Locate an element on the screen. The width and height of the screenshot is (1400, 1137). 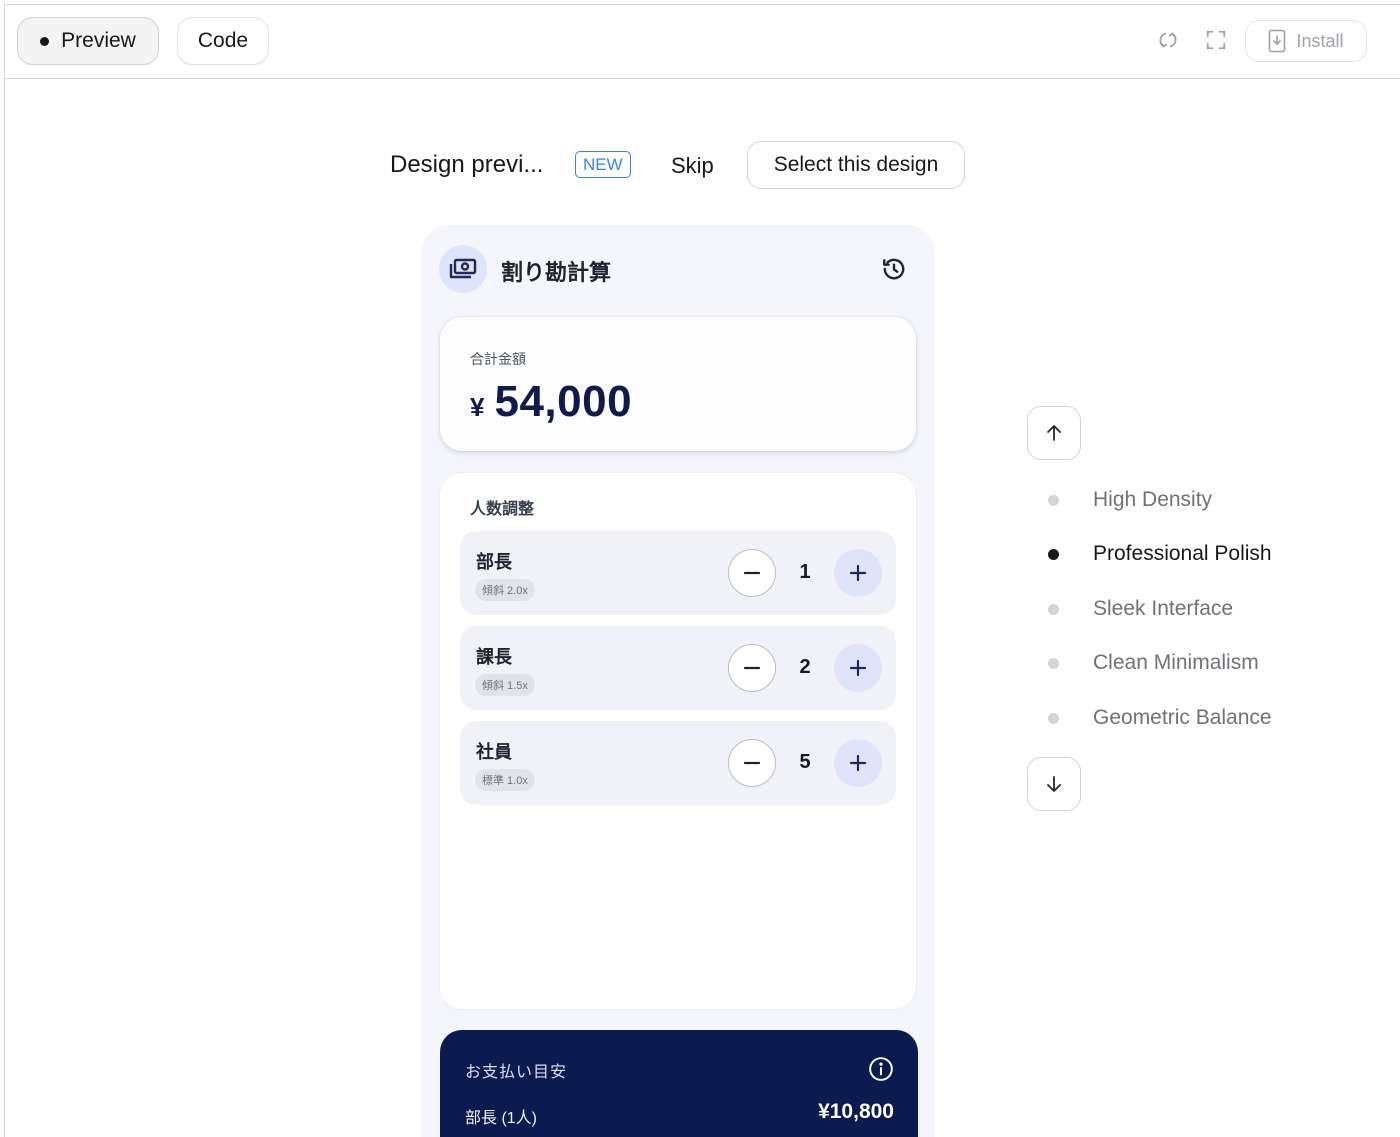
person-count: 2 is located at coordinates (805, 667).